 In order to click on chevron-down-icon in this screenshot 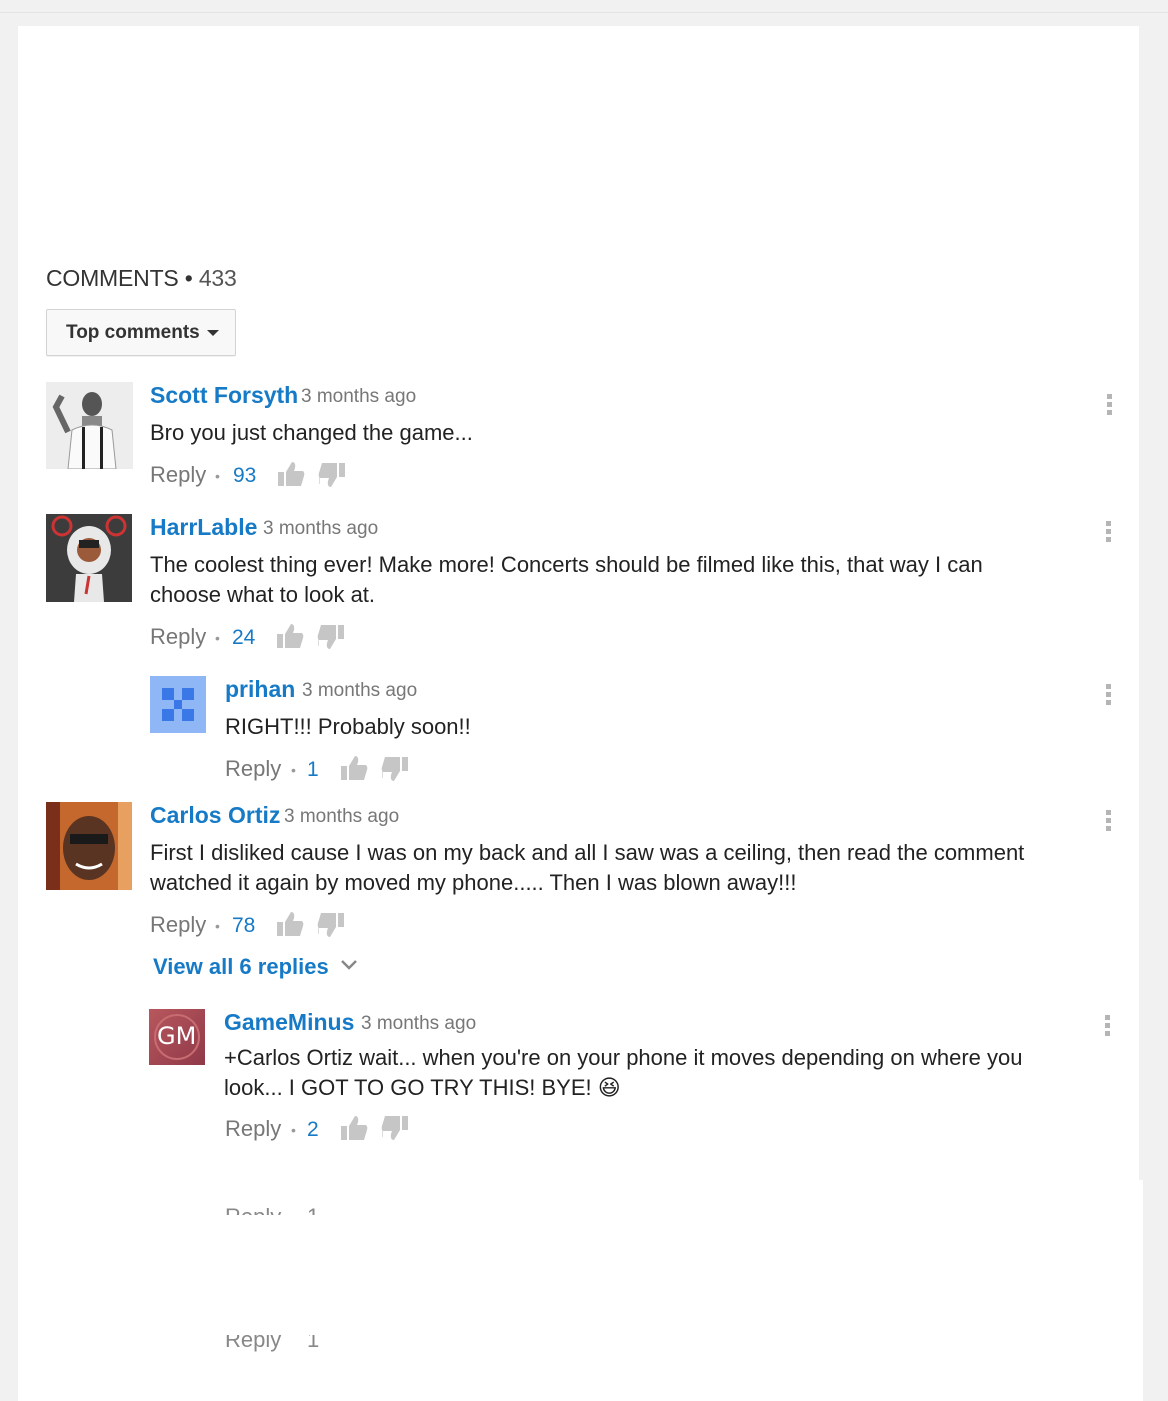, I will do `click(349, 967)`.